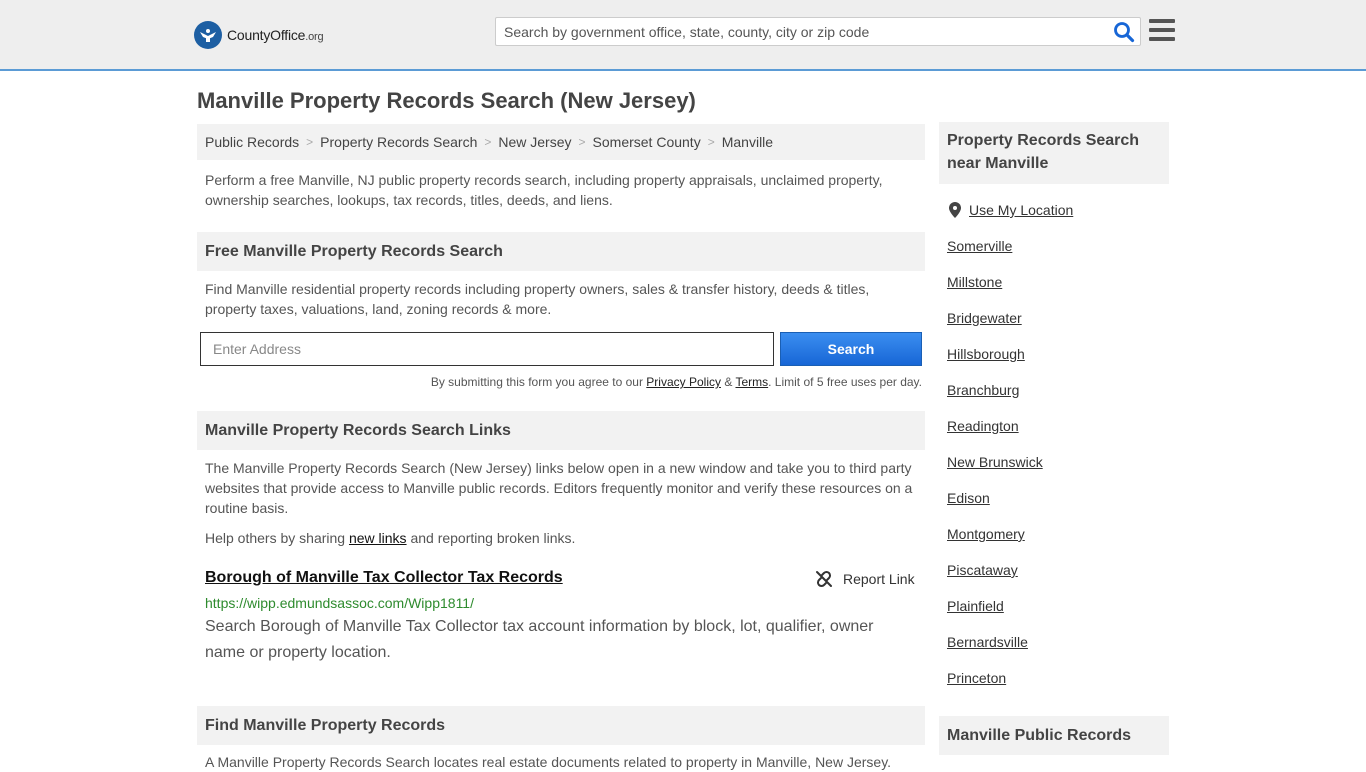 The height and width of the screenshot is (772, 1366). Describe the element at coordinates (975, 606) in the screenshot. I see `sidebar-city-link: Plainfield` at that location.